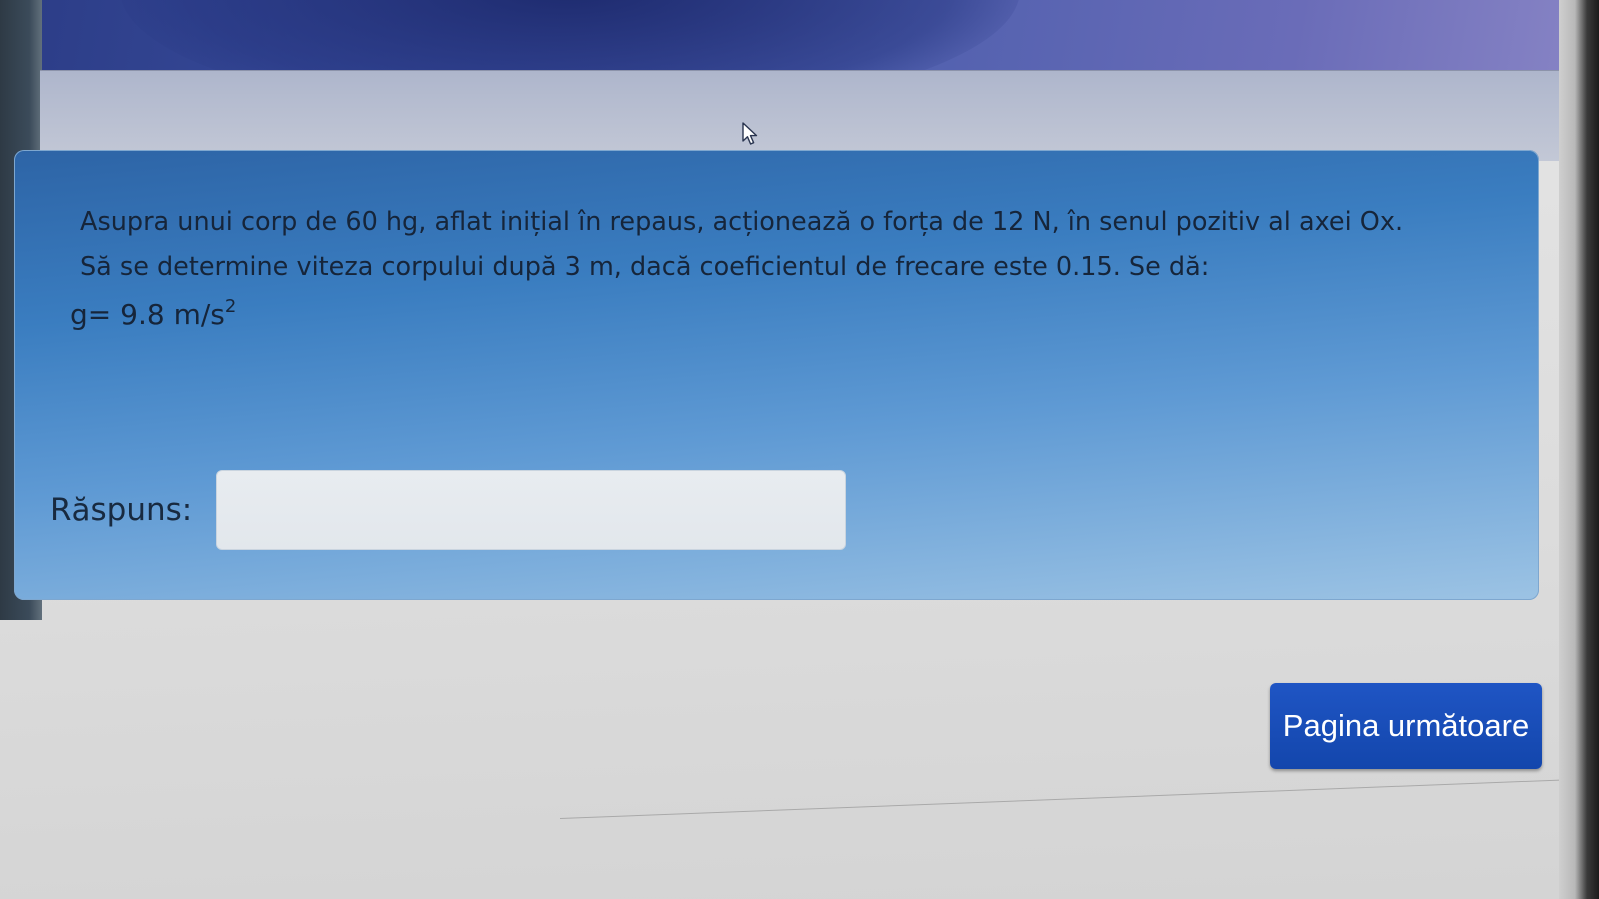 Image resolution: width=1599 pixels, height=899 pixels. Describe the element at coordinates (230, 306) in the screenshot. I see `formula-exponent: 2` at that location.